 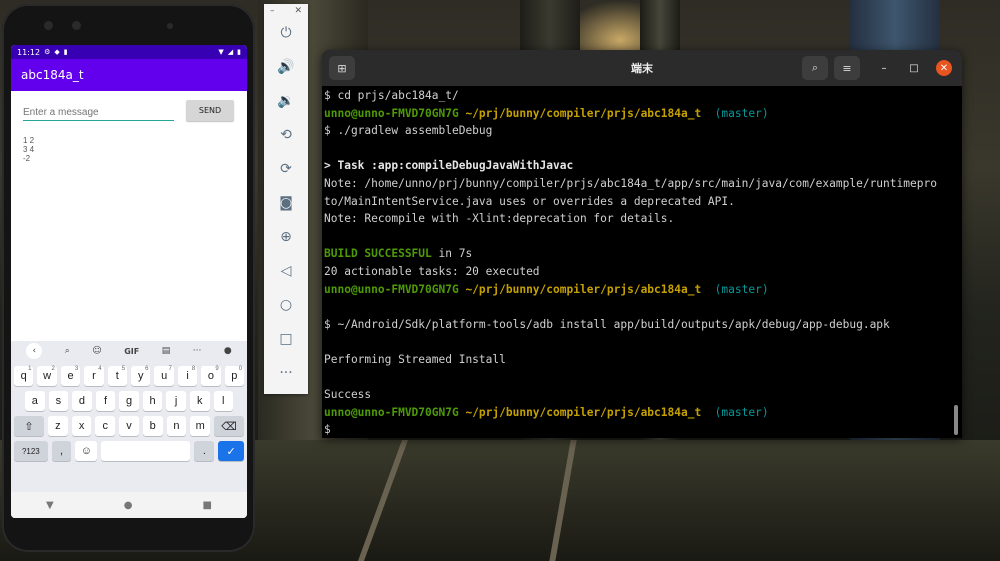 What do you see at coordinates (234, 376) in the screenshot?
I see `key-p: p0` at bounding box center [234, 376].